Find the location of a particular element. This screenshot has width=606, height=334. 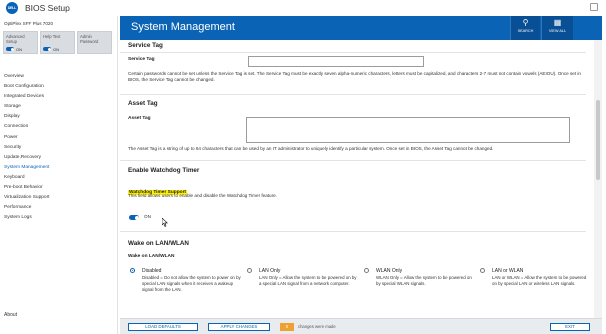

dell-logo: DELL is located at coordinates (12, 8).